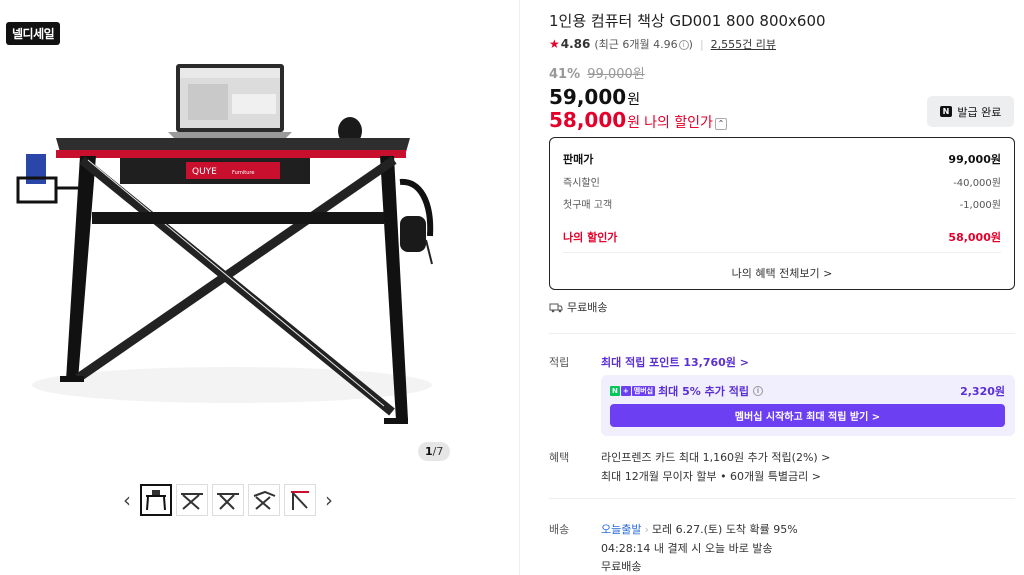 The height and width of the screenshot is (575, 1024). What do you see at coordinates (519, 287) in the screenshot?
I see `column-divider` at bounding box center [519, 287].